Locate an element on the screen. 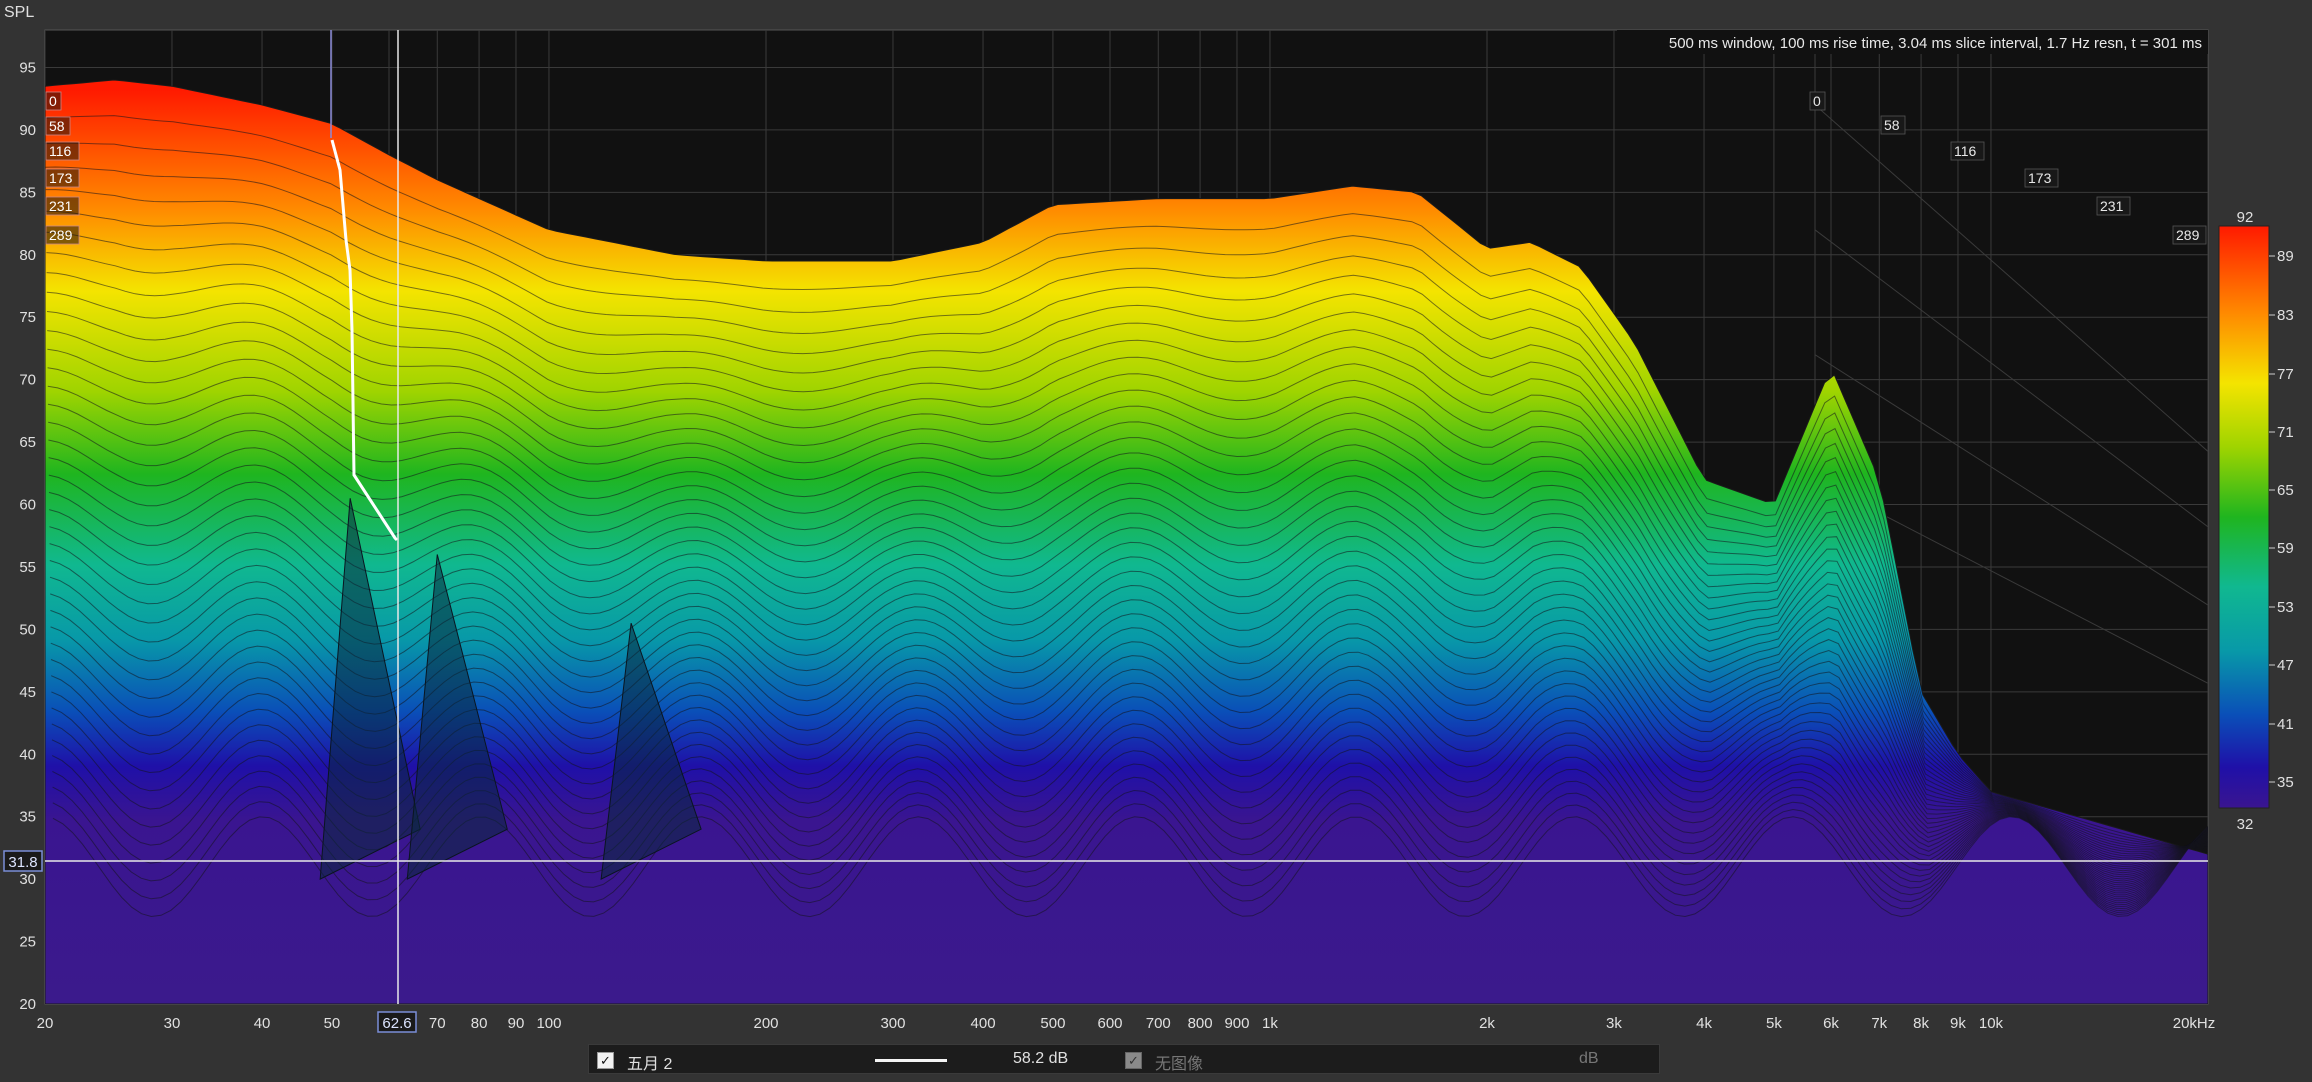 The image size is (2312, 1082). y-tick-label: 80 is located at coordinates (27, 255).